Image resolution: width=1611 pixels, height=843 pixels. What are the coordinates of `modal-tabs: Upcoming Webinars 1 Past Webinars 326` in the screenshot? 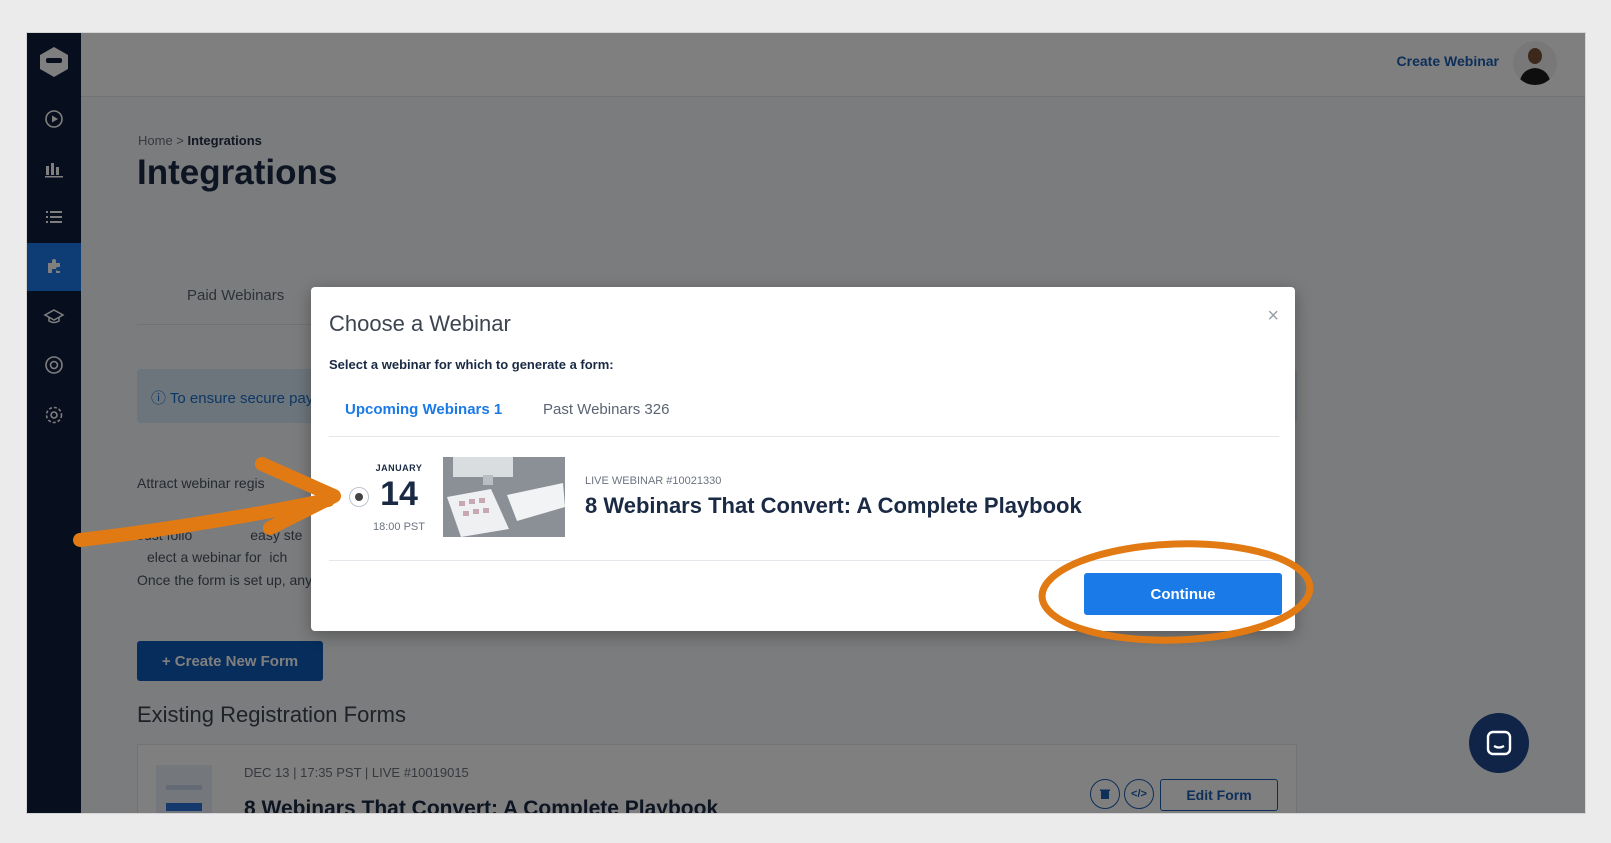 It's located at (804, 414).